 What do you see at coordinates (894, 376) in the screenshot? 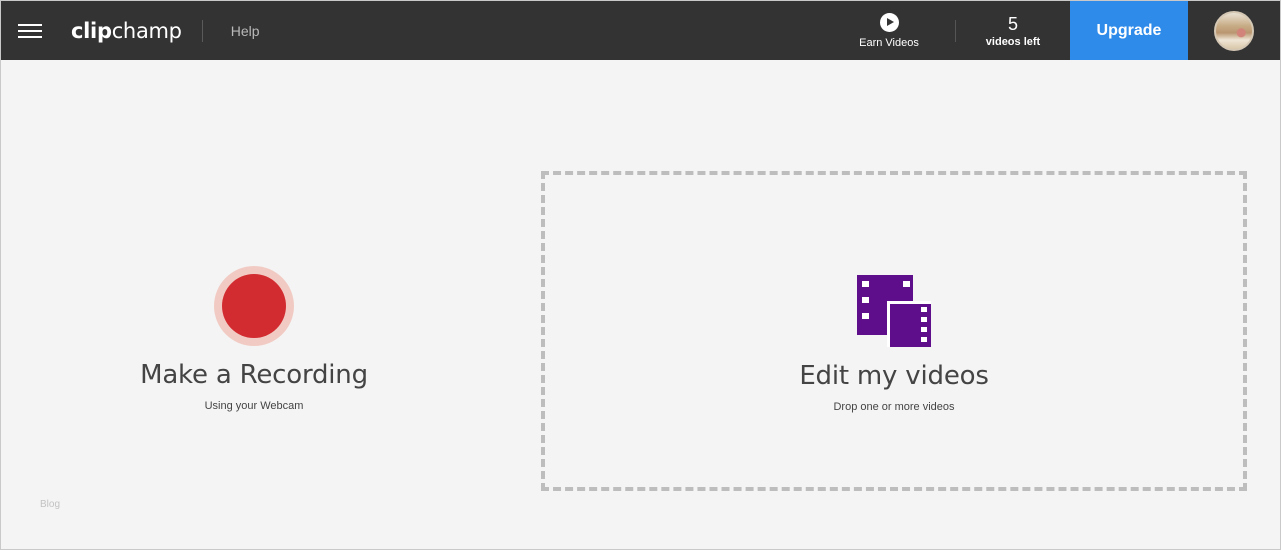
I see `edit-title: Edit my videos` at bounding box center [894, 376].